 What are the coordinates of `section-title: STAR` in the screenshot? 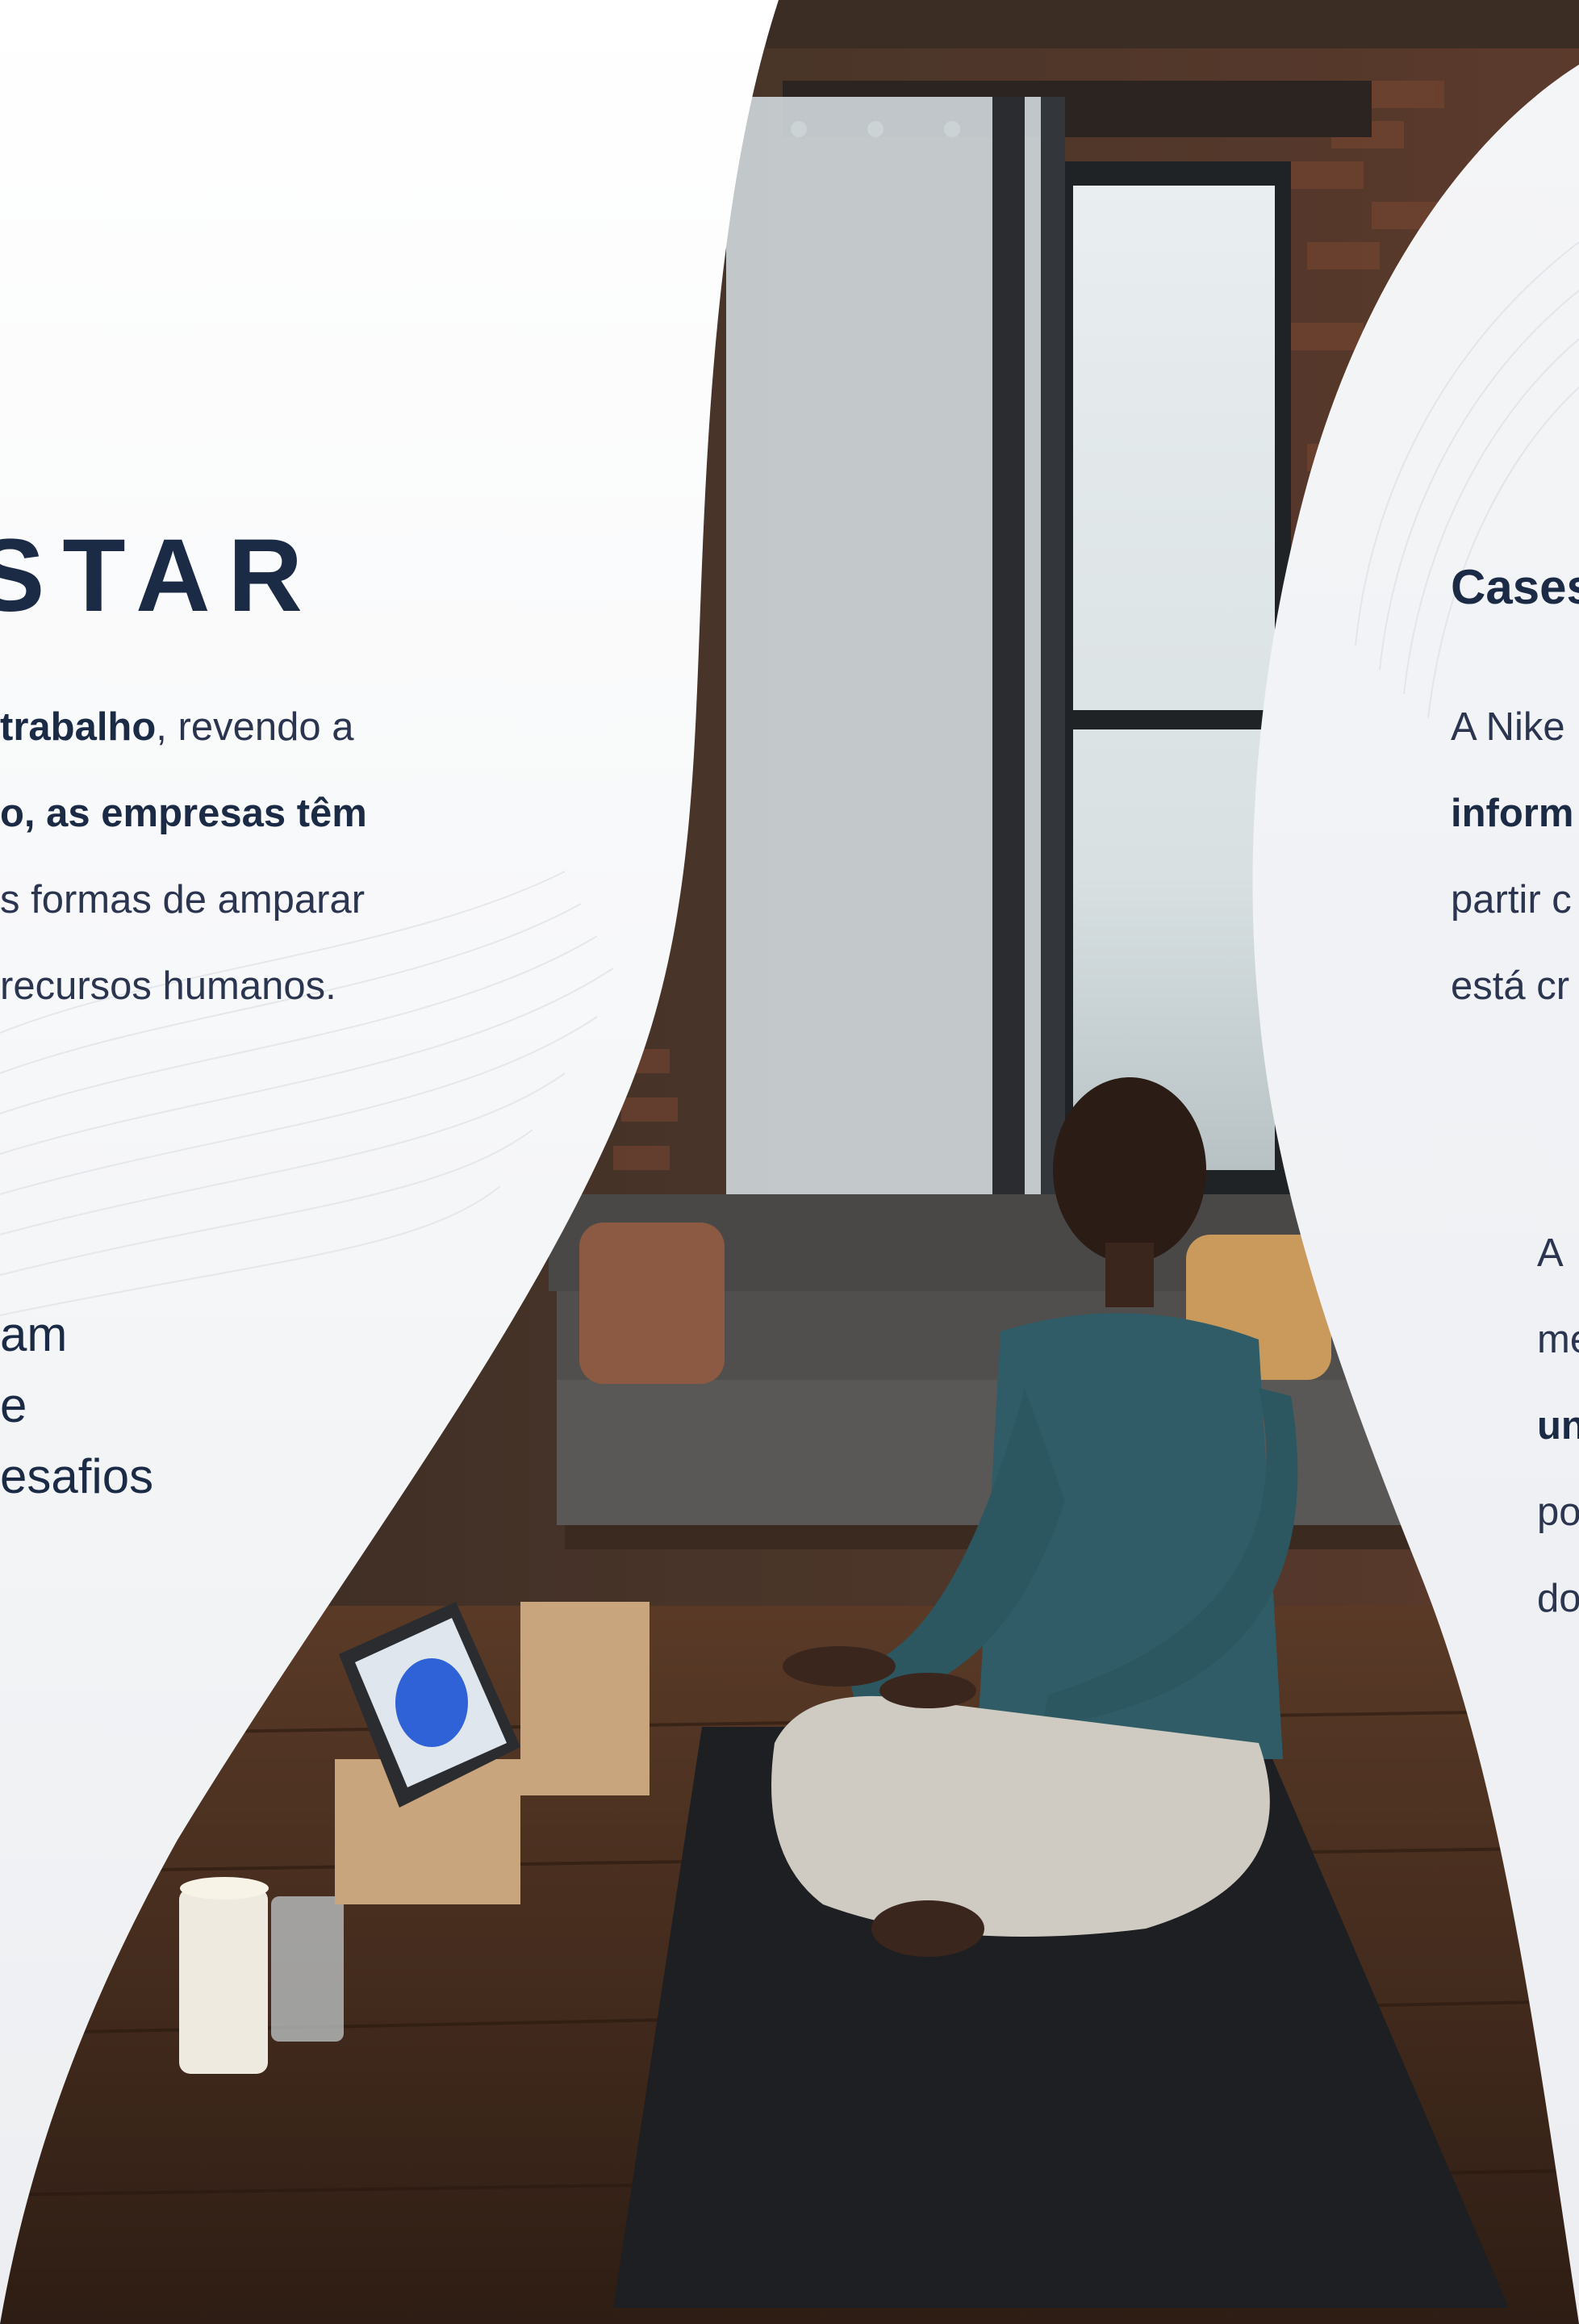 It's located at (160, 575).